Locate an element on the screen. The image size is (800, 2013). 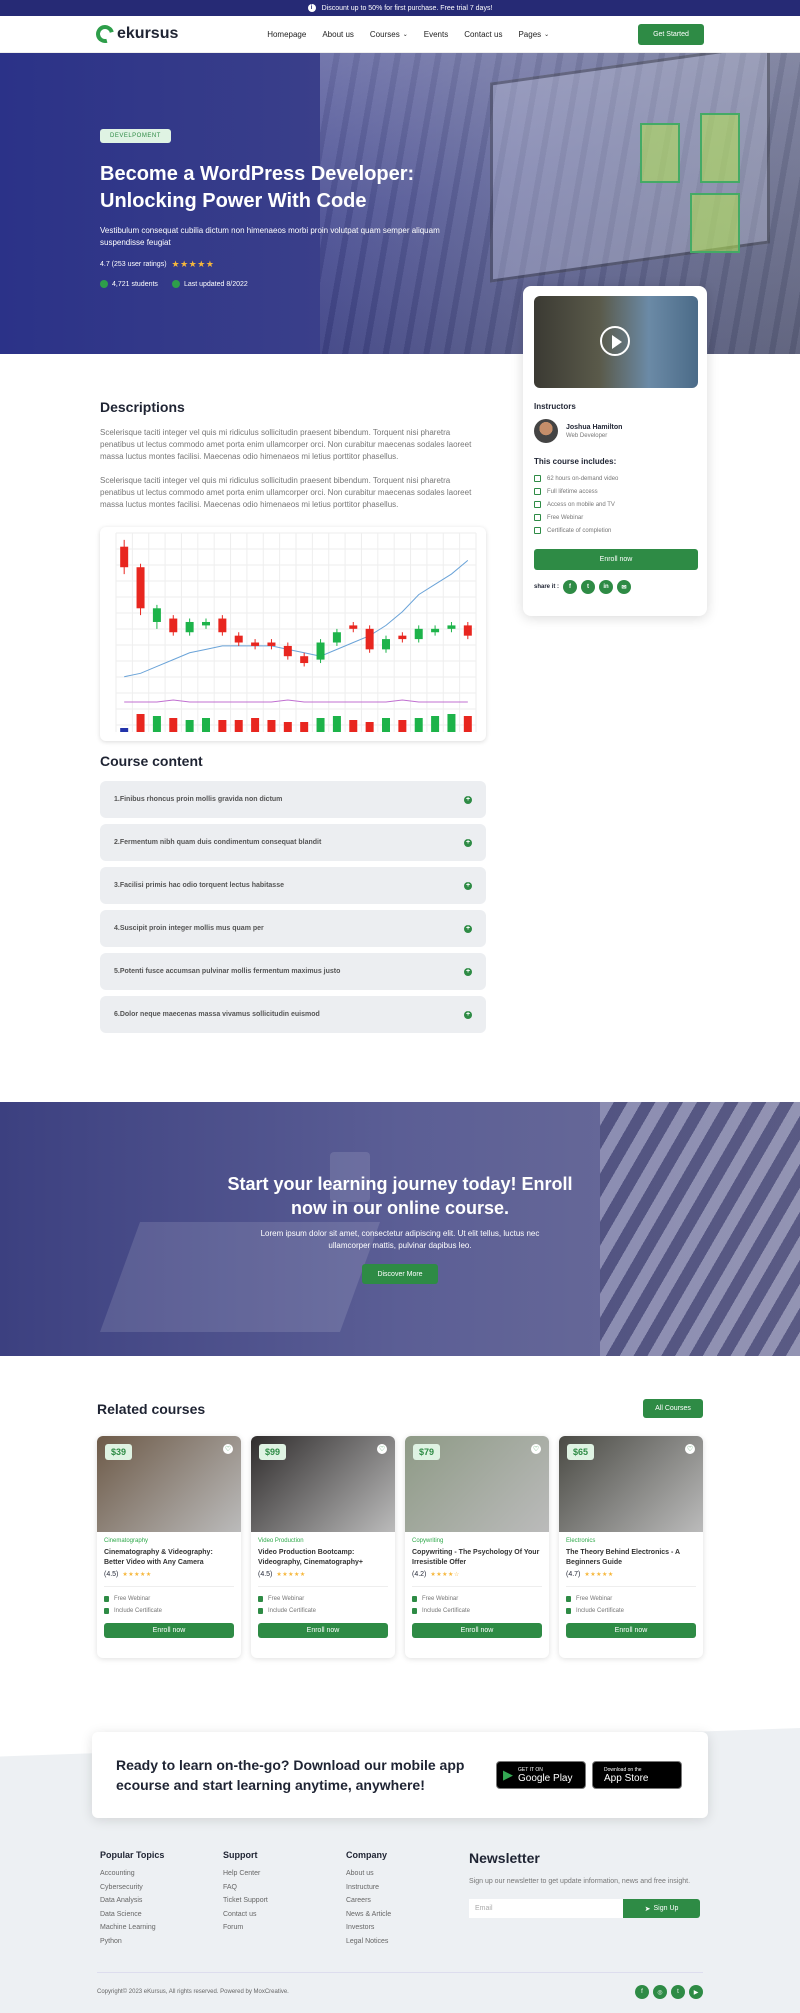
wireframe-box is located at coordinates (660, 153).